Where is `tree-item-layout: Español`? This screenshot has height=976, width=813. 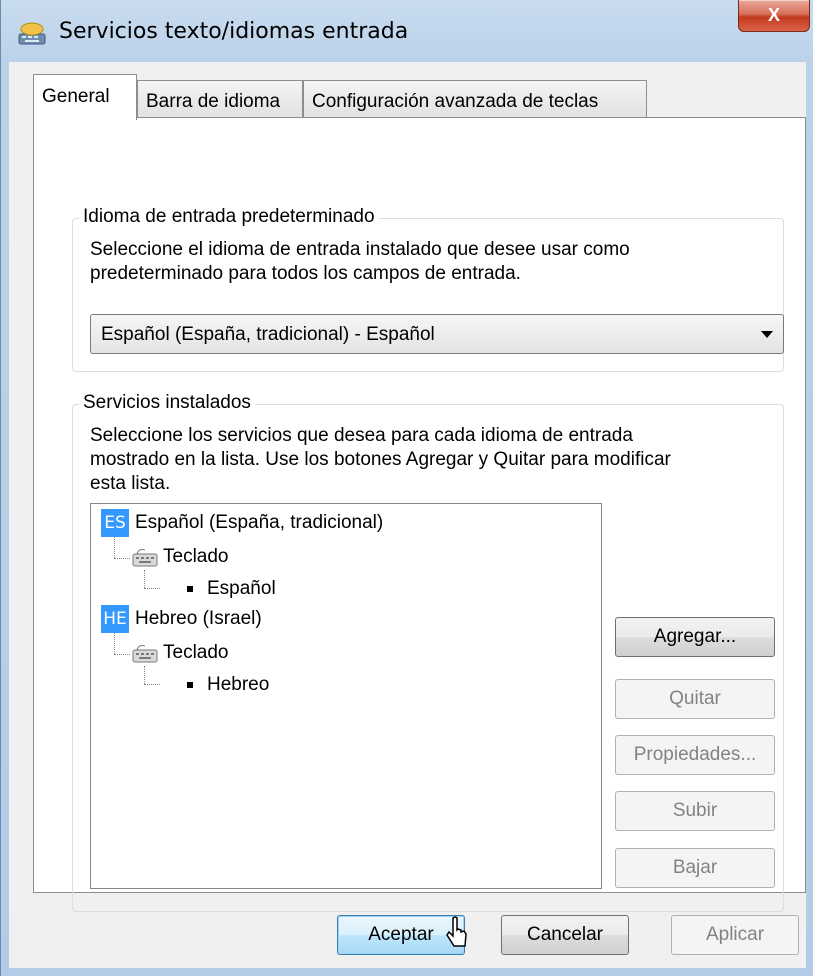
tree-item-layout: Español is located at coordinates (231, 589).